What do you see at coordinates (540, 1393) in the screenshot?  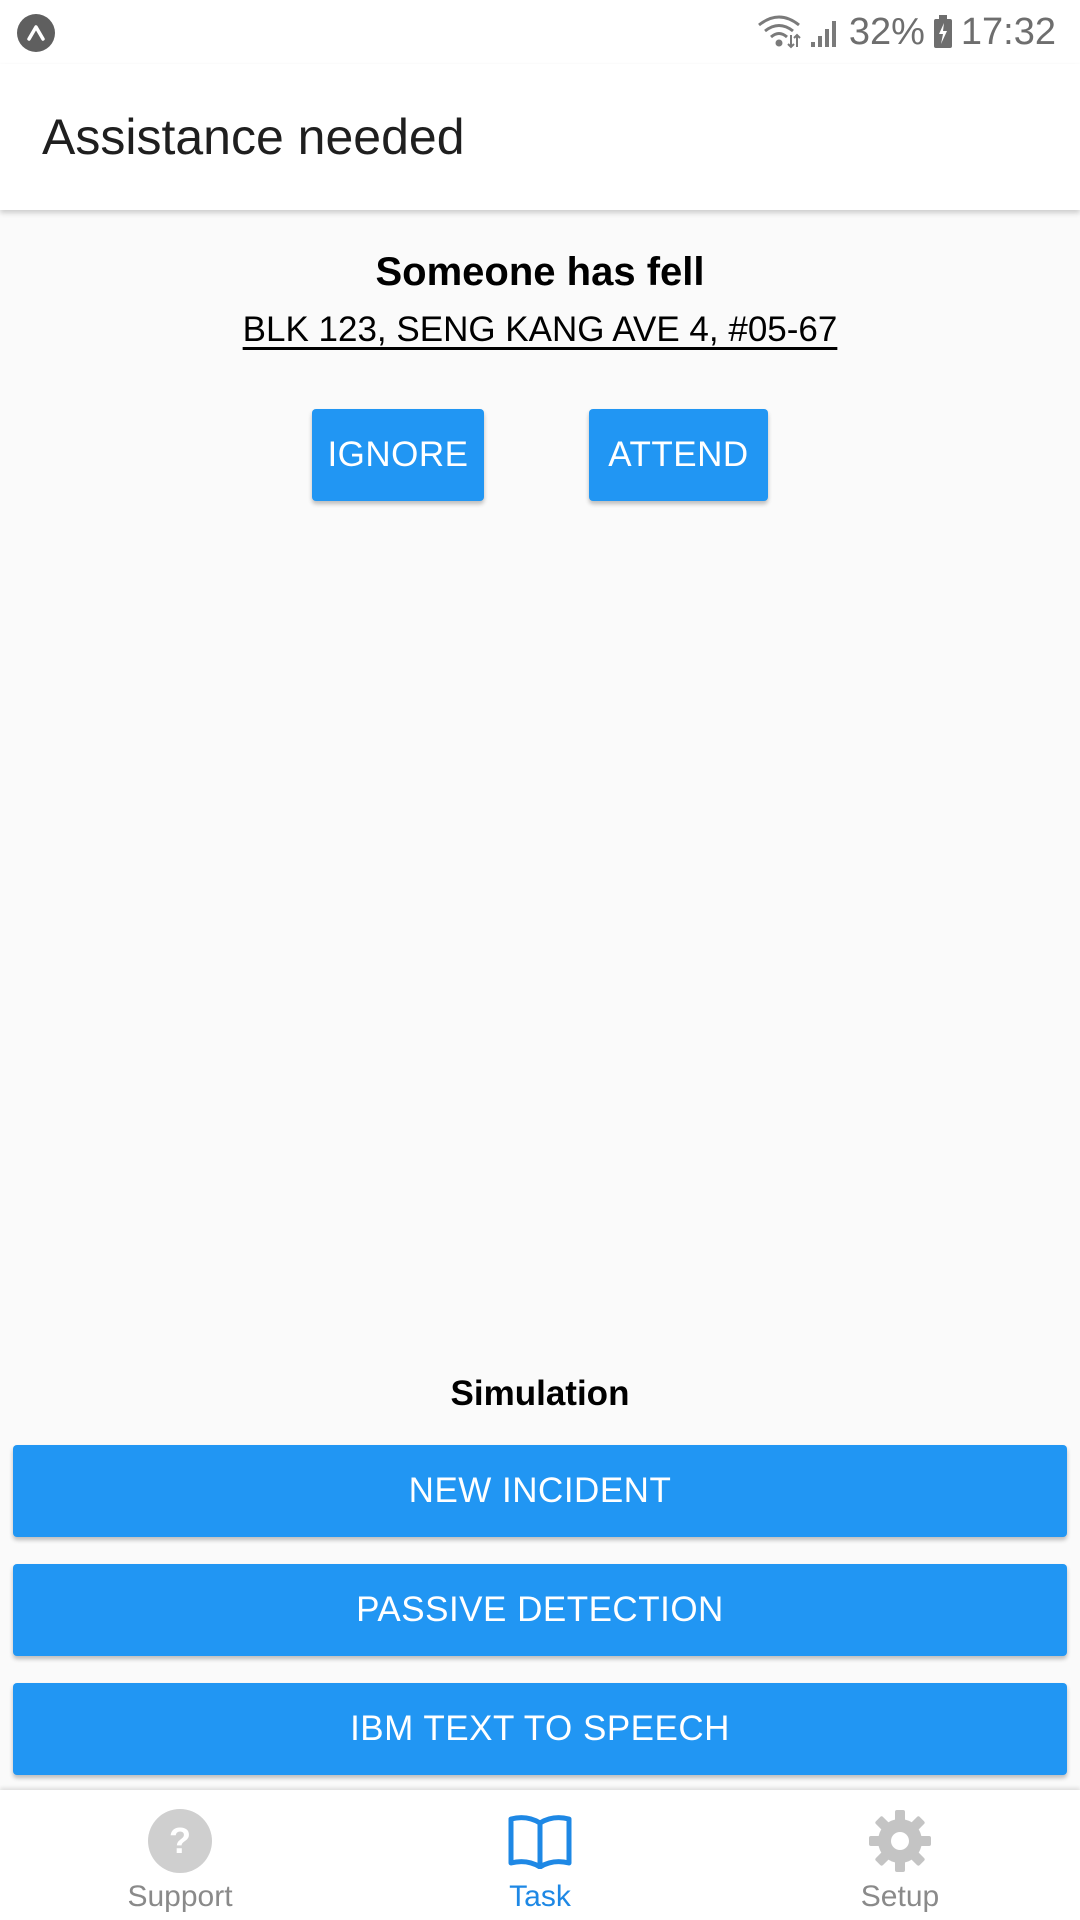 I see `simulation-title: Simulation` at bounding box center [540, 1393].